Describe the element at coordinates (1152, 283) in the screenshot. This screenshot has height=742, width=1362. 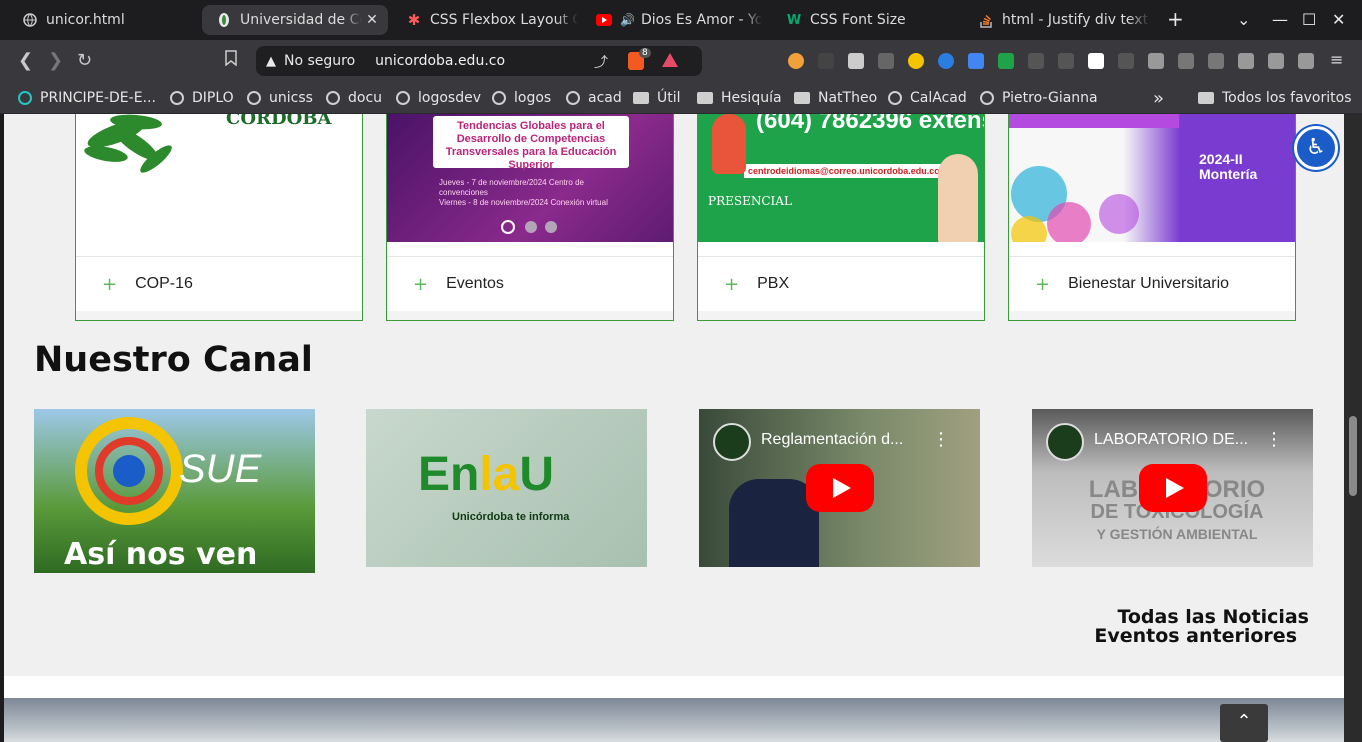
I see `card-label: + Bienestar Universitario` at that location.